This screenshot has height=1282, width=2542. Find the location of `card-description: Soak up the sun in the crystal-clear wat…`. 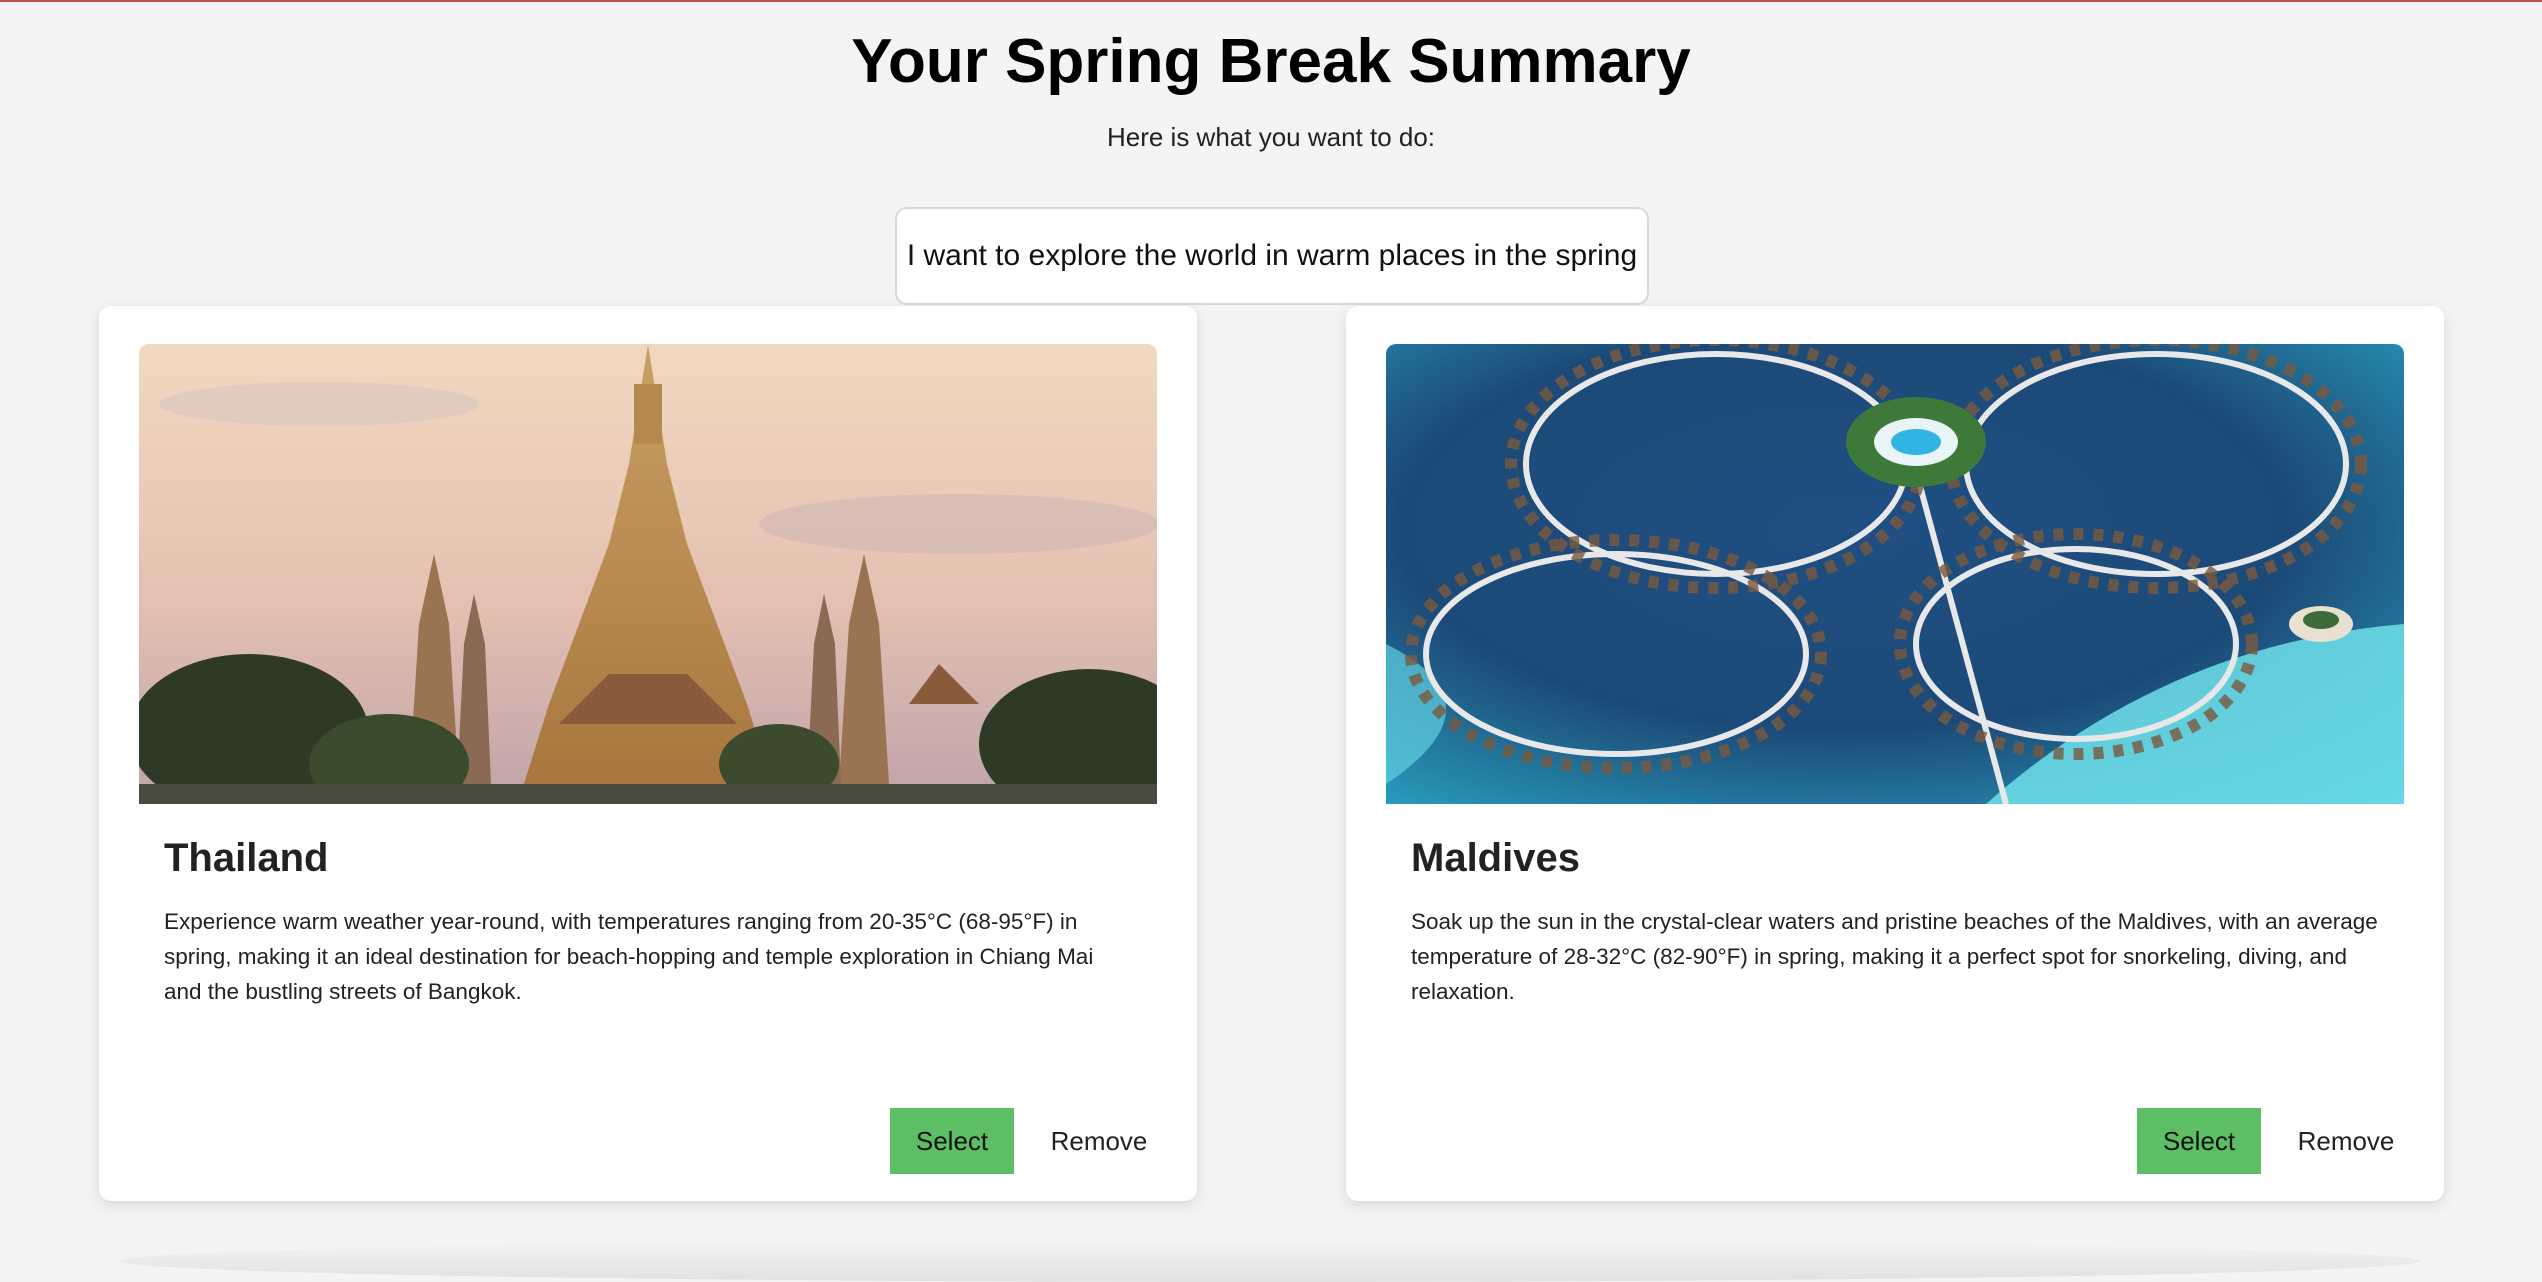

card-description: Soak up the sun in the crystal-clear wat… is located at coordinates (1894, 956).